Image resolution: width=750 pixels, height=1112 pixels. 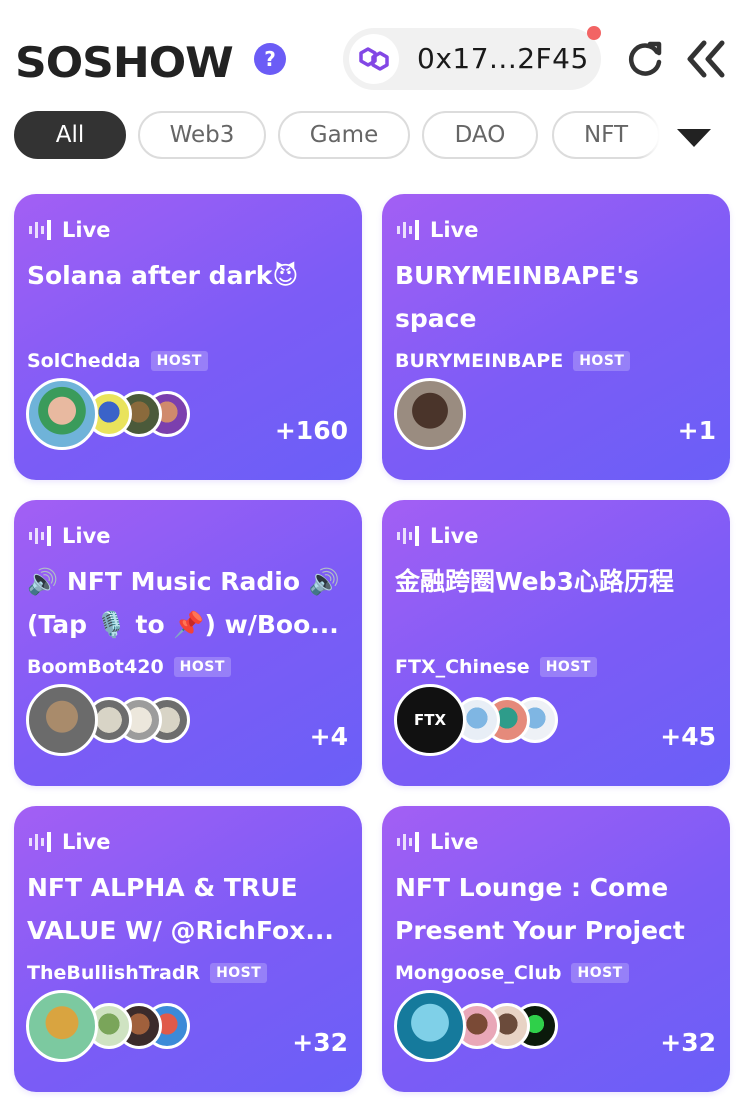 What do you see at coordinates (645, 59) in the screenshot?
I see `refresh-icon` at bounding box center [645, 59].